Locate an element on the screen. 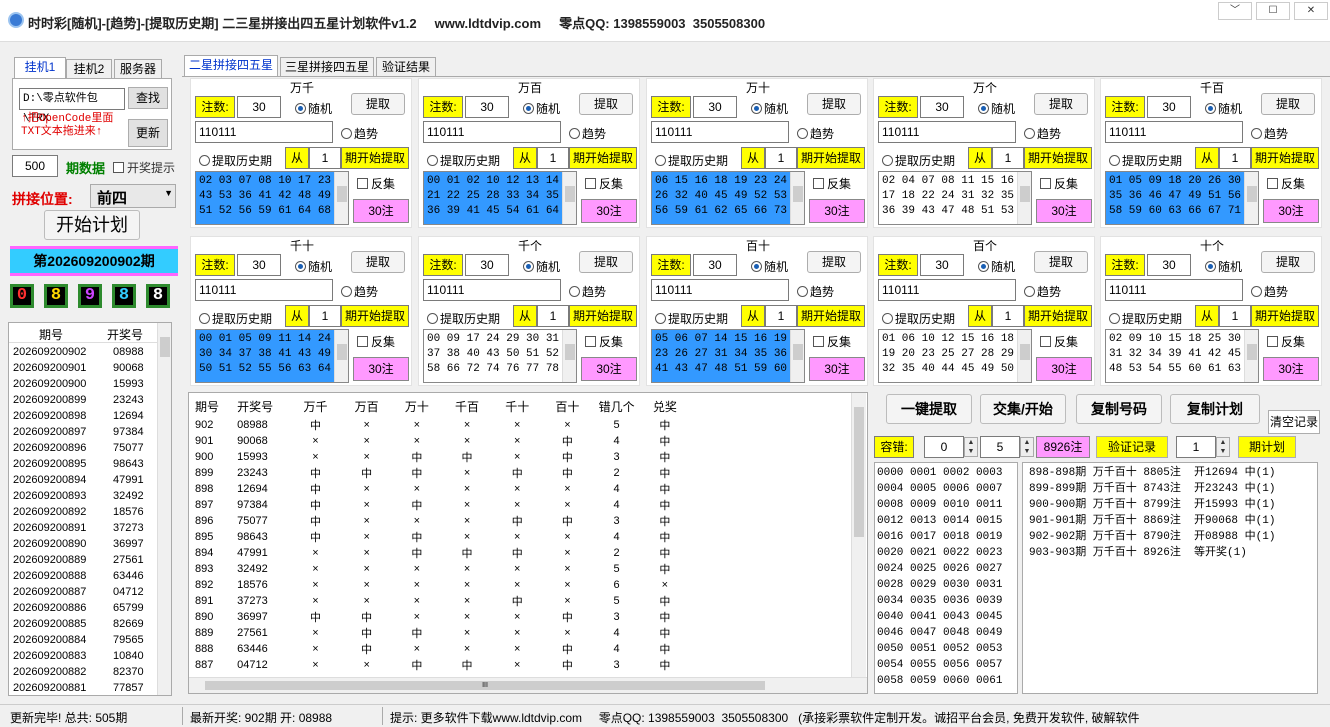 This screenshot has width=1330, height=727. maximize-button: ☐ is located at coordinates (1273, 11).